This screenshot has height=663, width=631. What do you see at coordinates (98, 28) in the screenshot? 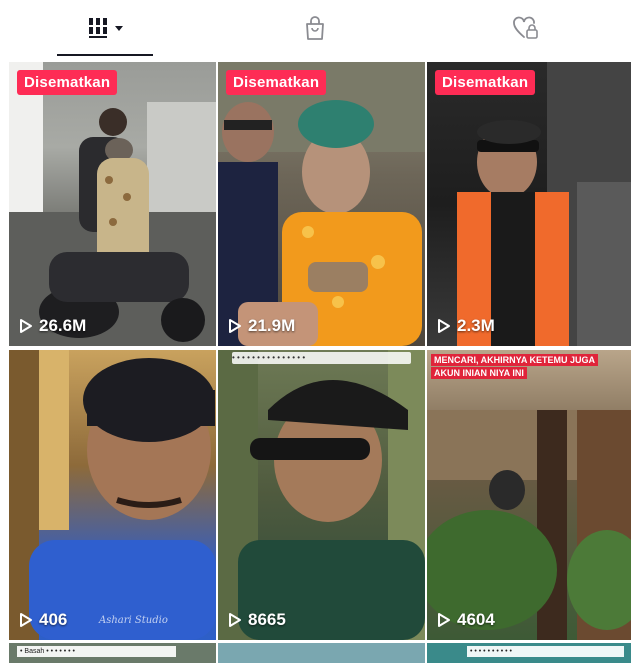
I see `grid-icon` at bounding box center [98, 28].